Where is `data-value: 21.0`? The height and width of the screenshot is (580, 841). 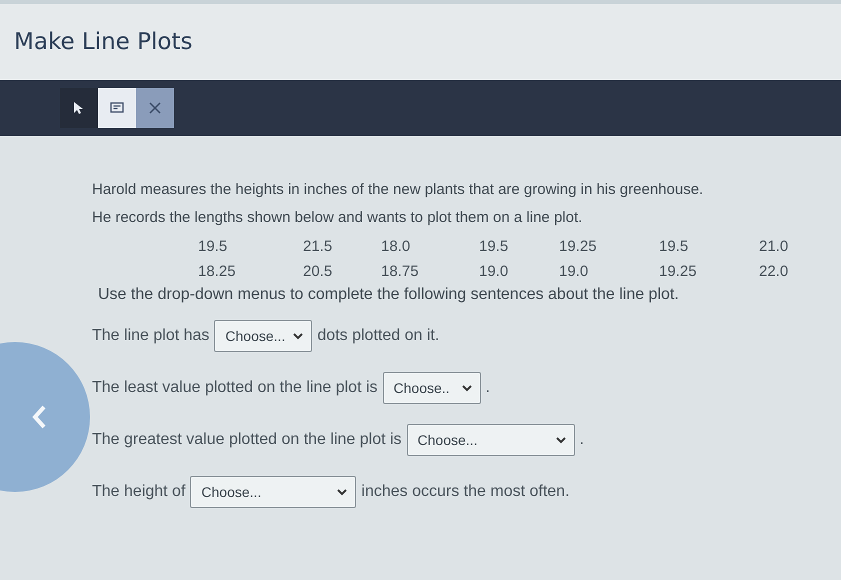
data-value: 21.0 is located at coordinates (774, 246).